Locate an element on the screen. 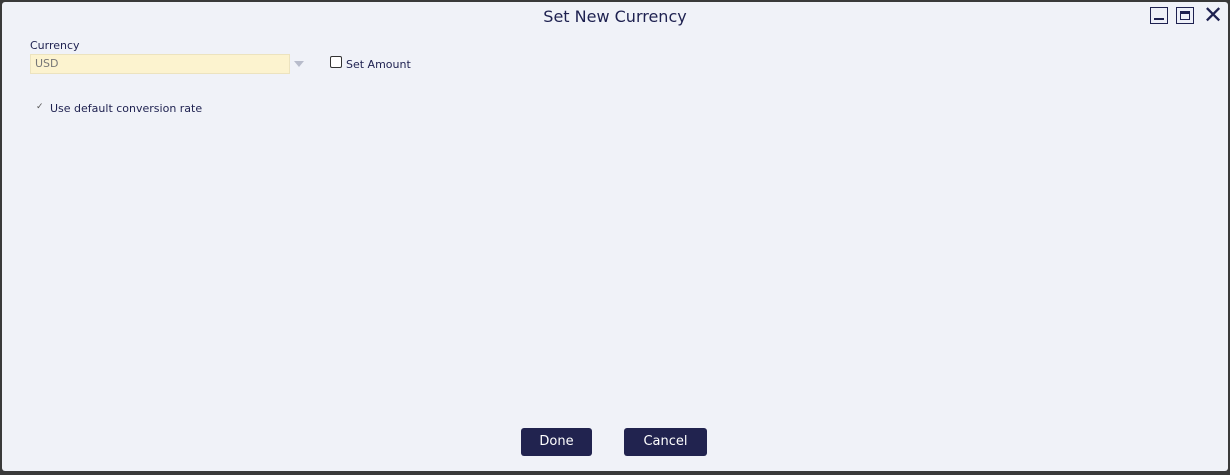 This screenshot has height=475, width=1230. set-amount-checkbox is located at coordinates (336, 62).